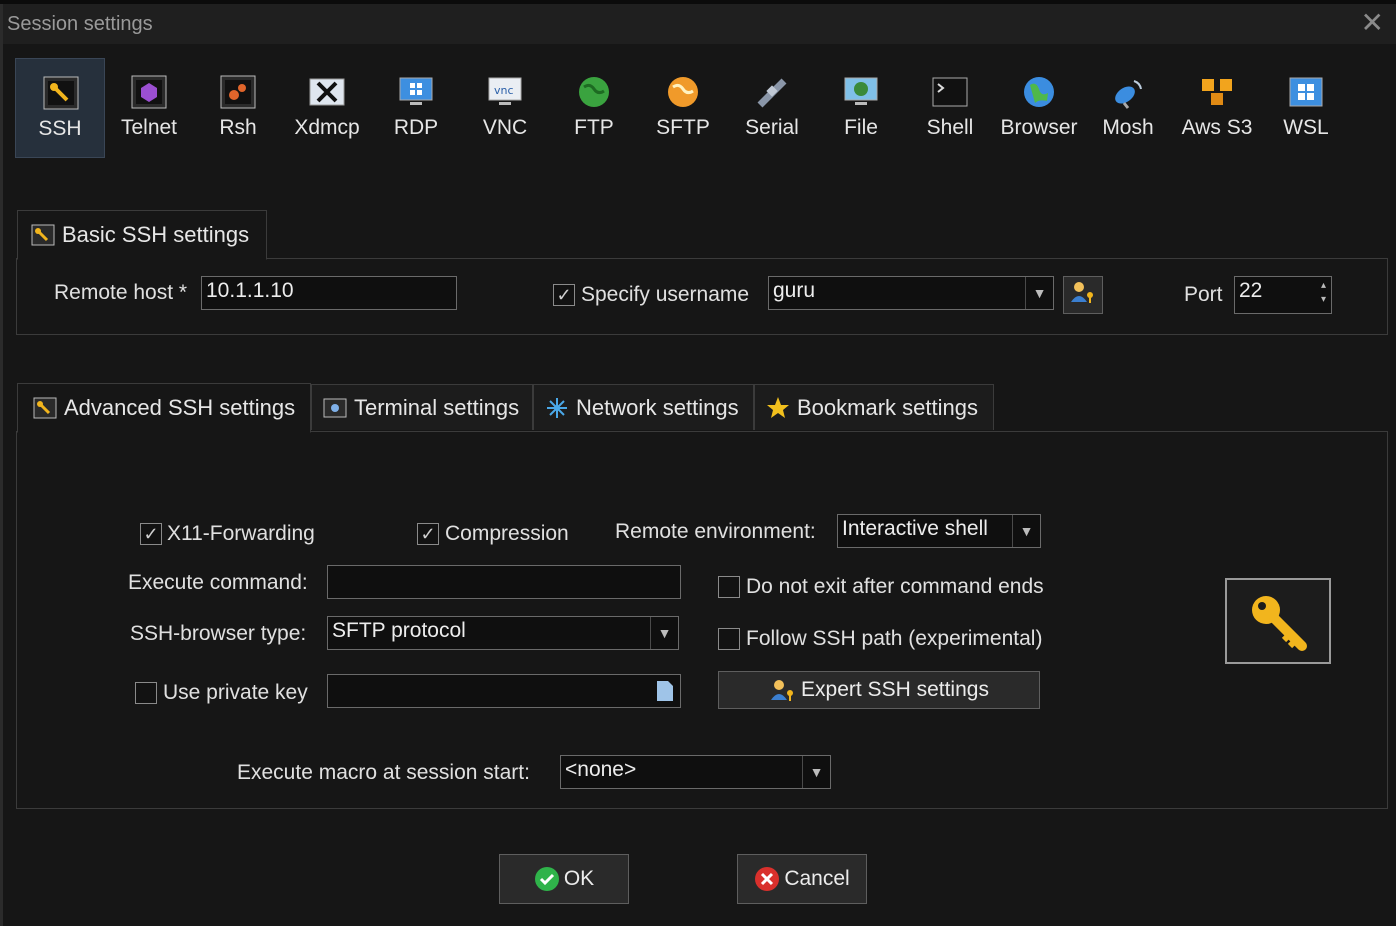 The image size is (1396, 926). What do you see at coordinates (1128, 127) in the screenshot?
I see `session-type-label: Mosh` at bounding box center [1128, 127].